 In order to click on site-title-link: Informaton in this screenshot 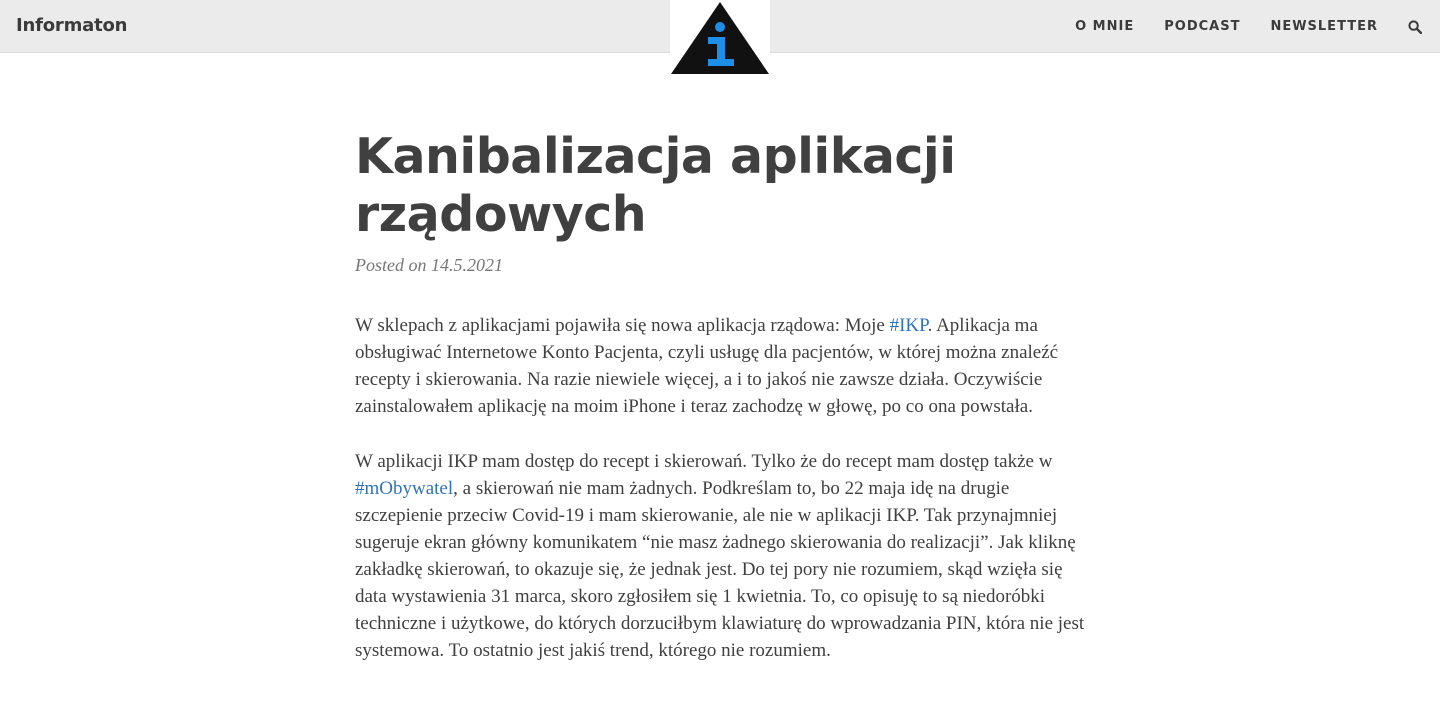, I will do `click(71, 25)`.